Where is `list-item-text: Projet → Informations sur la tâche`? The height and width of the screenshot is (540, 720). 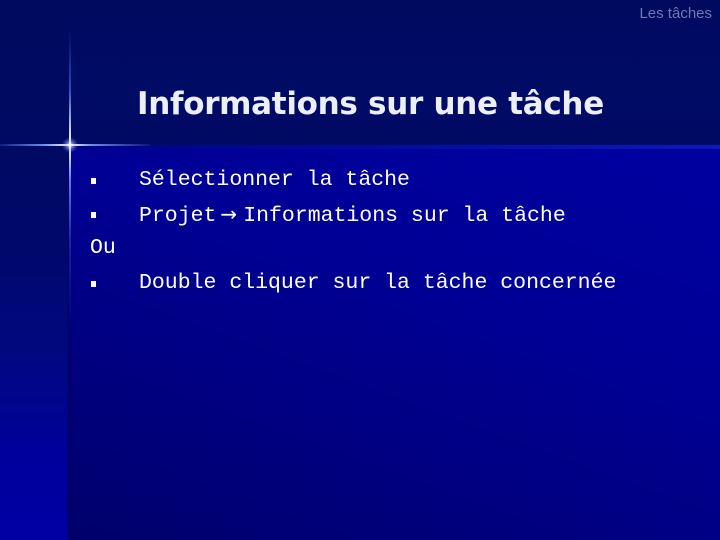 list-item-text: Projet → Informations sur la tâche is located at coordinates (352, 215).